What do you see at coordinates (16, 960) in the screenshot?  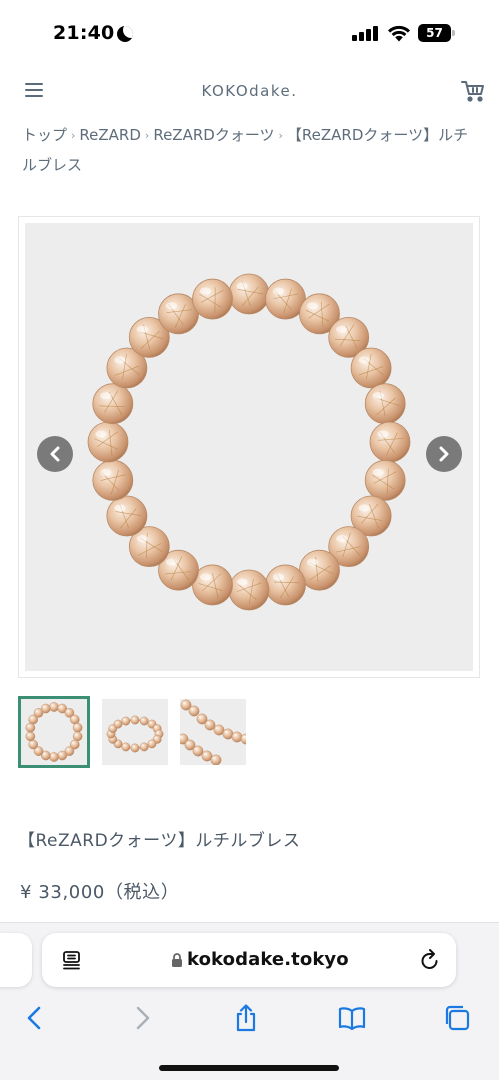 I see `previous-tab-card` at bounding box center [16, 960].